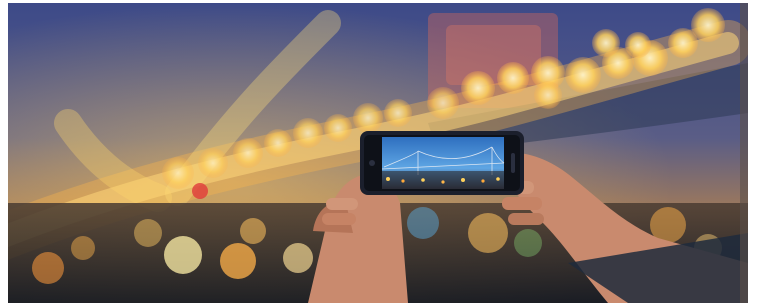 The width and height of the screenshot is (768, 306). What do you see at coordinates (200, 191) in the screenshot?
I see `red-bokeh-light` at bounding box center [200, 191].